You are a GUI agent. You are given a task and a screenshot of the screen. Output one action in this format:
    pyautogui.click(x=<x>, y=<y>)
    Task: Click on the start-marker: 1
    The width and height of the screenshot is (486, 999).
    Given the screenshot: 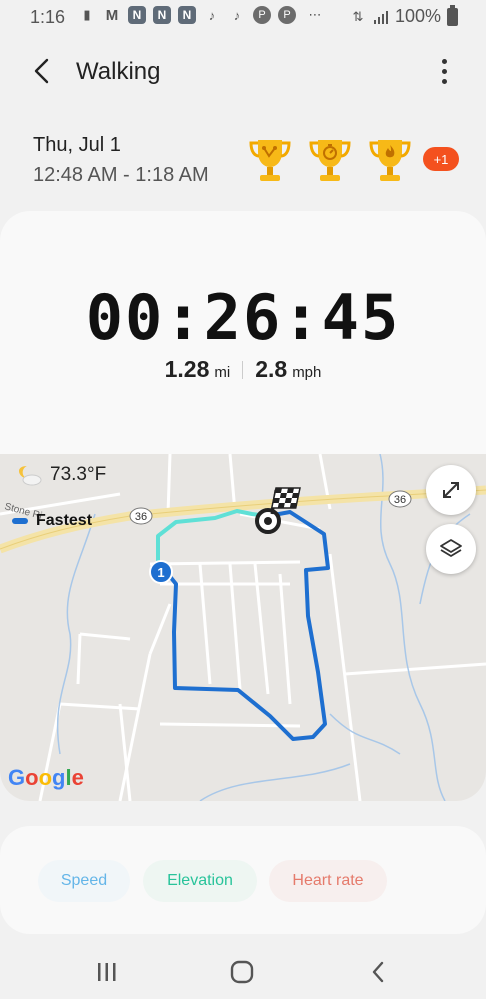 What is the action you would take?
    pyautogui.click(x=161, y=572)
    